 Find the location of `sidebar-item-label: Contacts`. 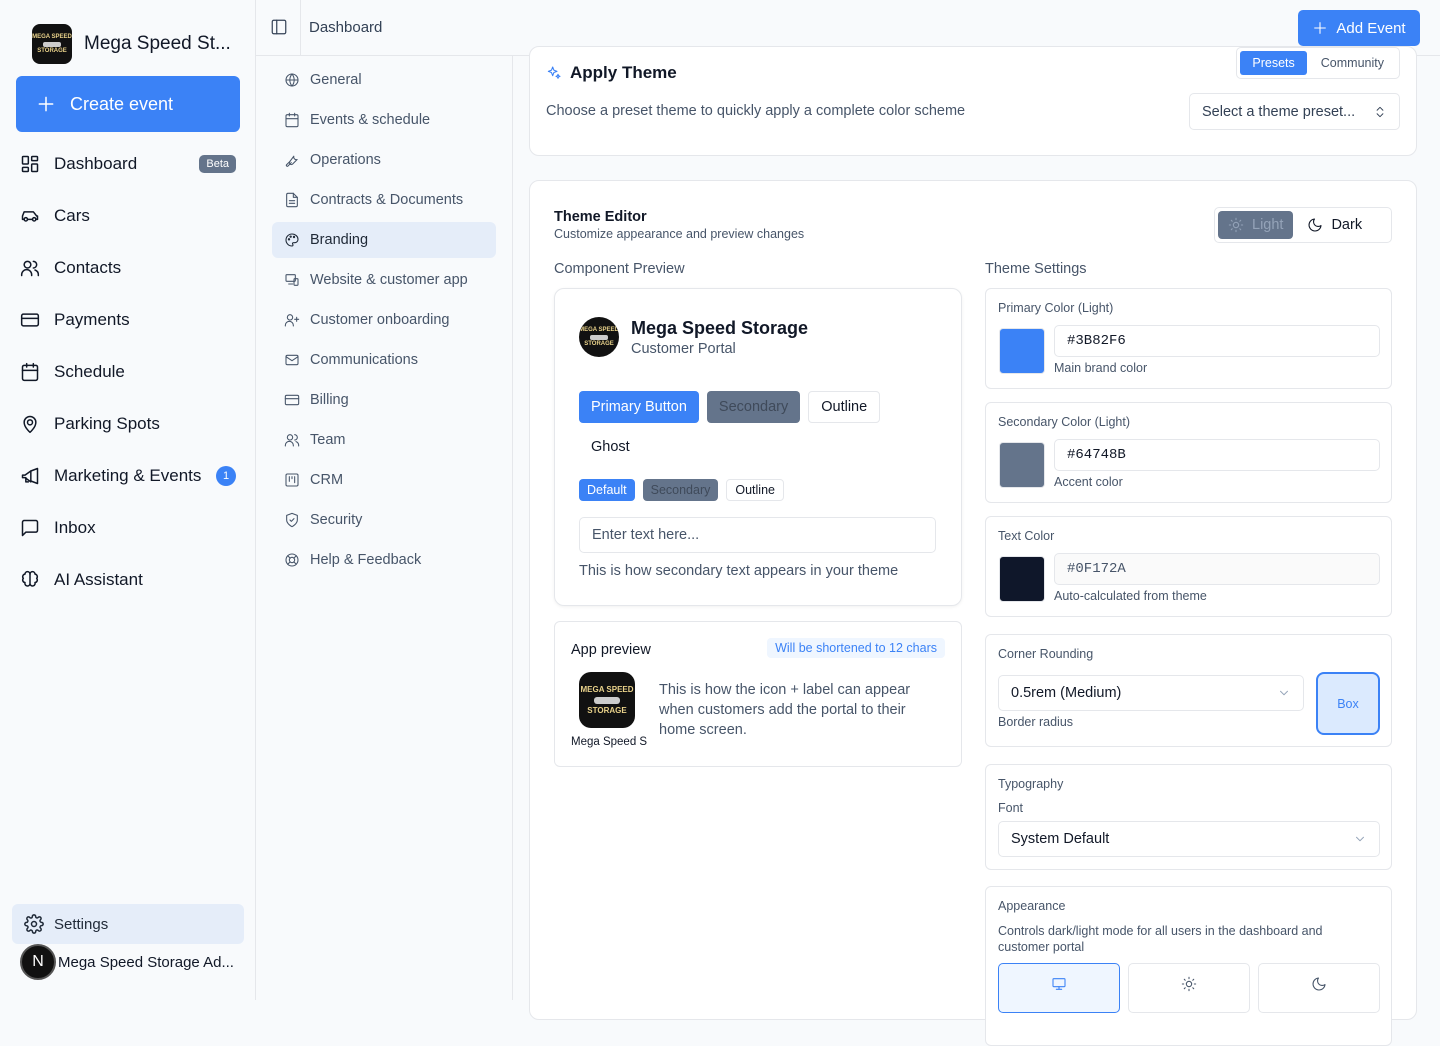

sidebar-item-label: Contacts is located at coordinates (88, 267).